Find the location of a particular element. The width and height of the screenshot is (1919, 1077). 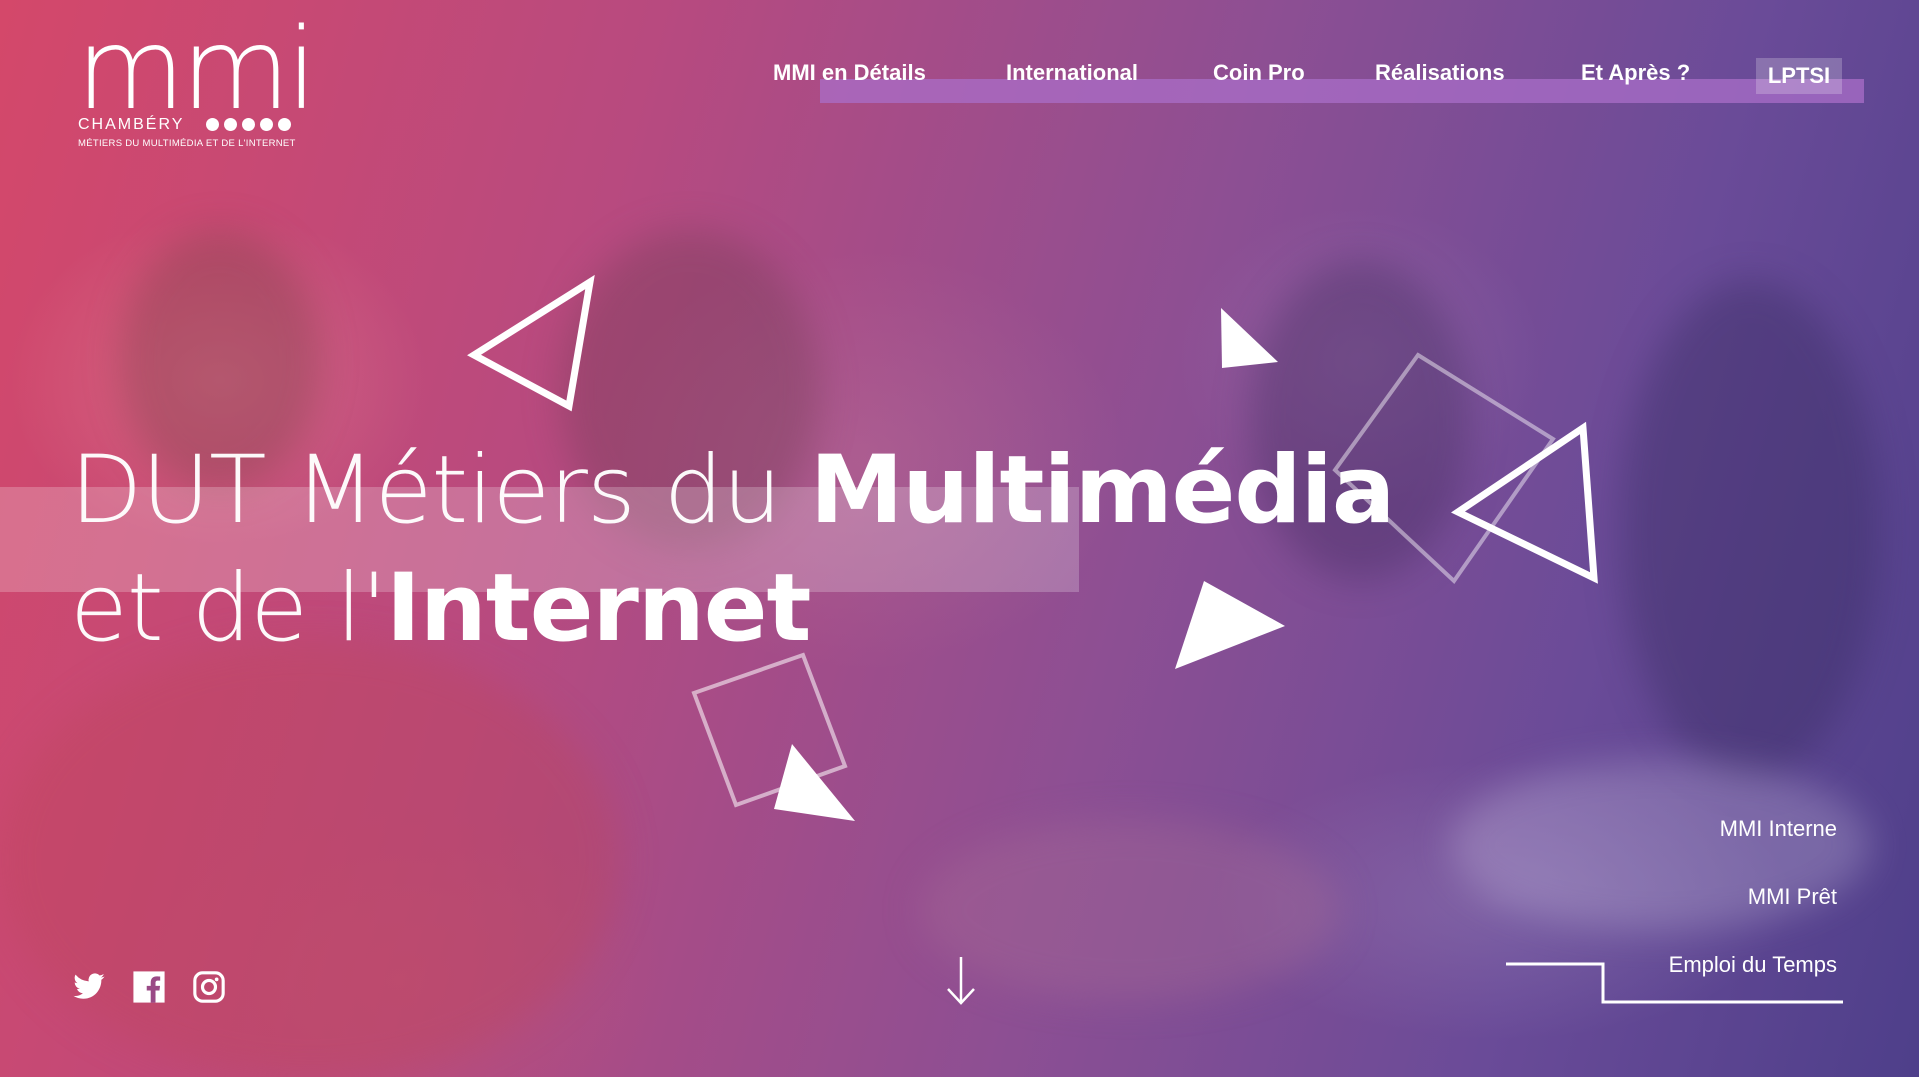

arrow-down-icon is located at coordinates (961, 981).